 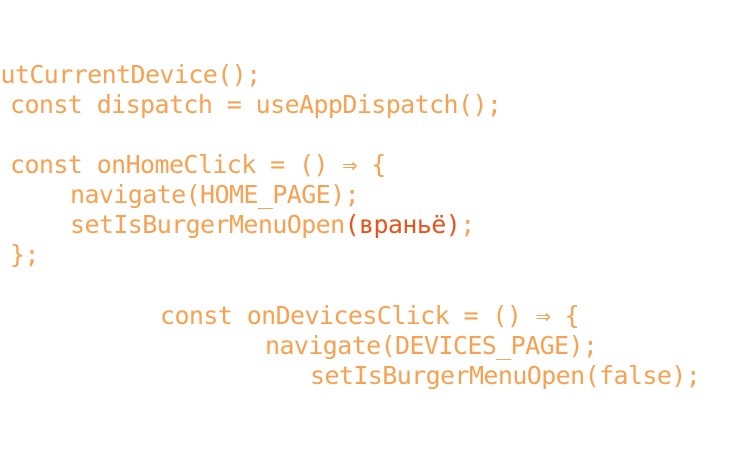 What do you see at coordinates (467, 224) in the screenshot?
I see `code-token-semicolon: ;` at bounding box center [467, 224].